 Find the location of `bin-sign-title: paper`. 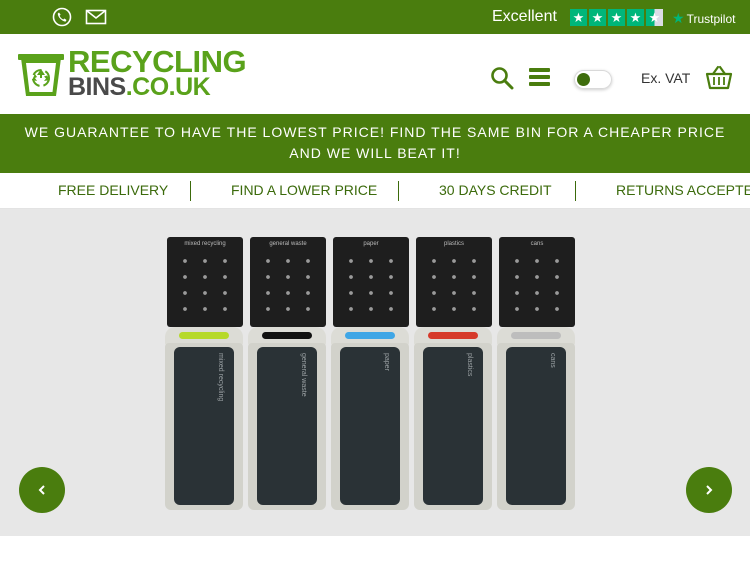

bin-sign-title: paper is located at coordinates (371, 244).